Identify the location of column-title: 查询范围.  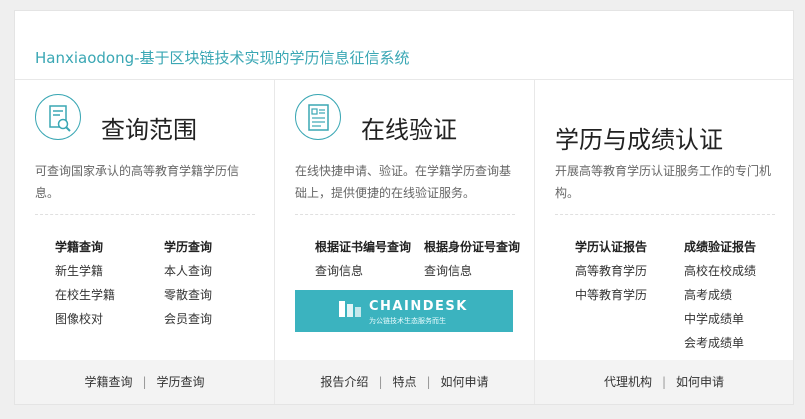
(149, 130).